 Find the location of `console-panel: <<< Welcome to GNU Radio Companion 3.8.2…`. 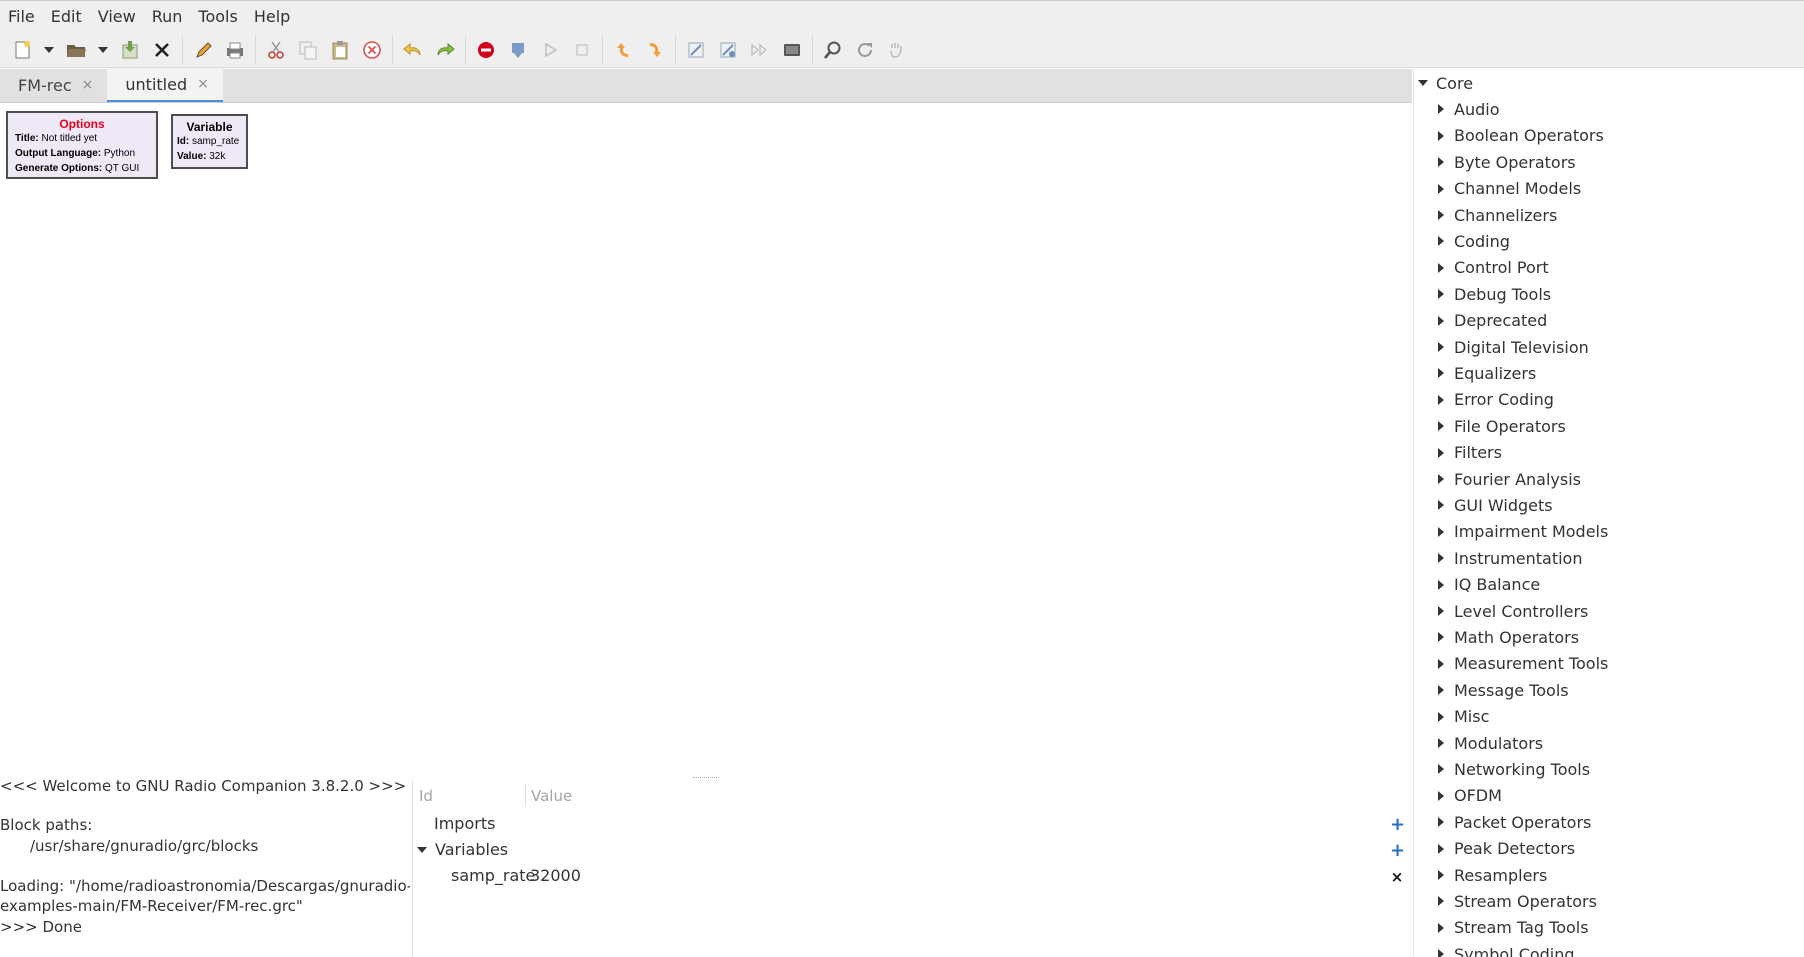

console-panel: <<< Welcome to GNU Radio Companion 3.8.2… is located at coordinates (205, 868).